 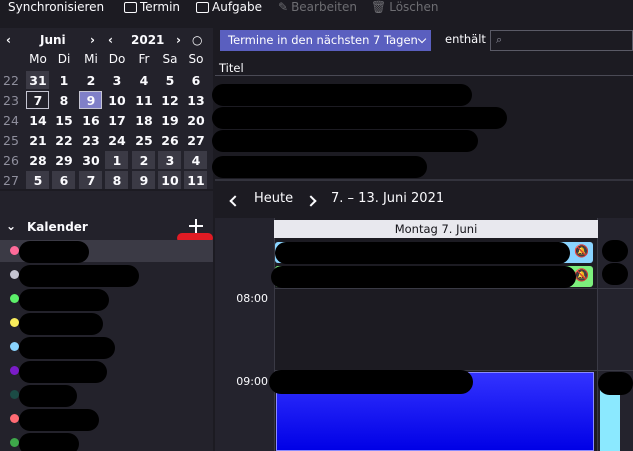 What do you see at coordinates (11, 120) in the screenshot?
I see `week-number: 24` at bounding box center [11, 120].